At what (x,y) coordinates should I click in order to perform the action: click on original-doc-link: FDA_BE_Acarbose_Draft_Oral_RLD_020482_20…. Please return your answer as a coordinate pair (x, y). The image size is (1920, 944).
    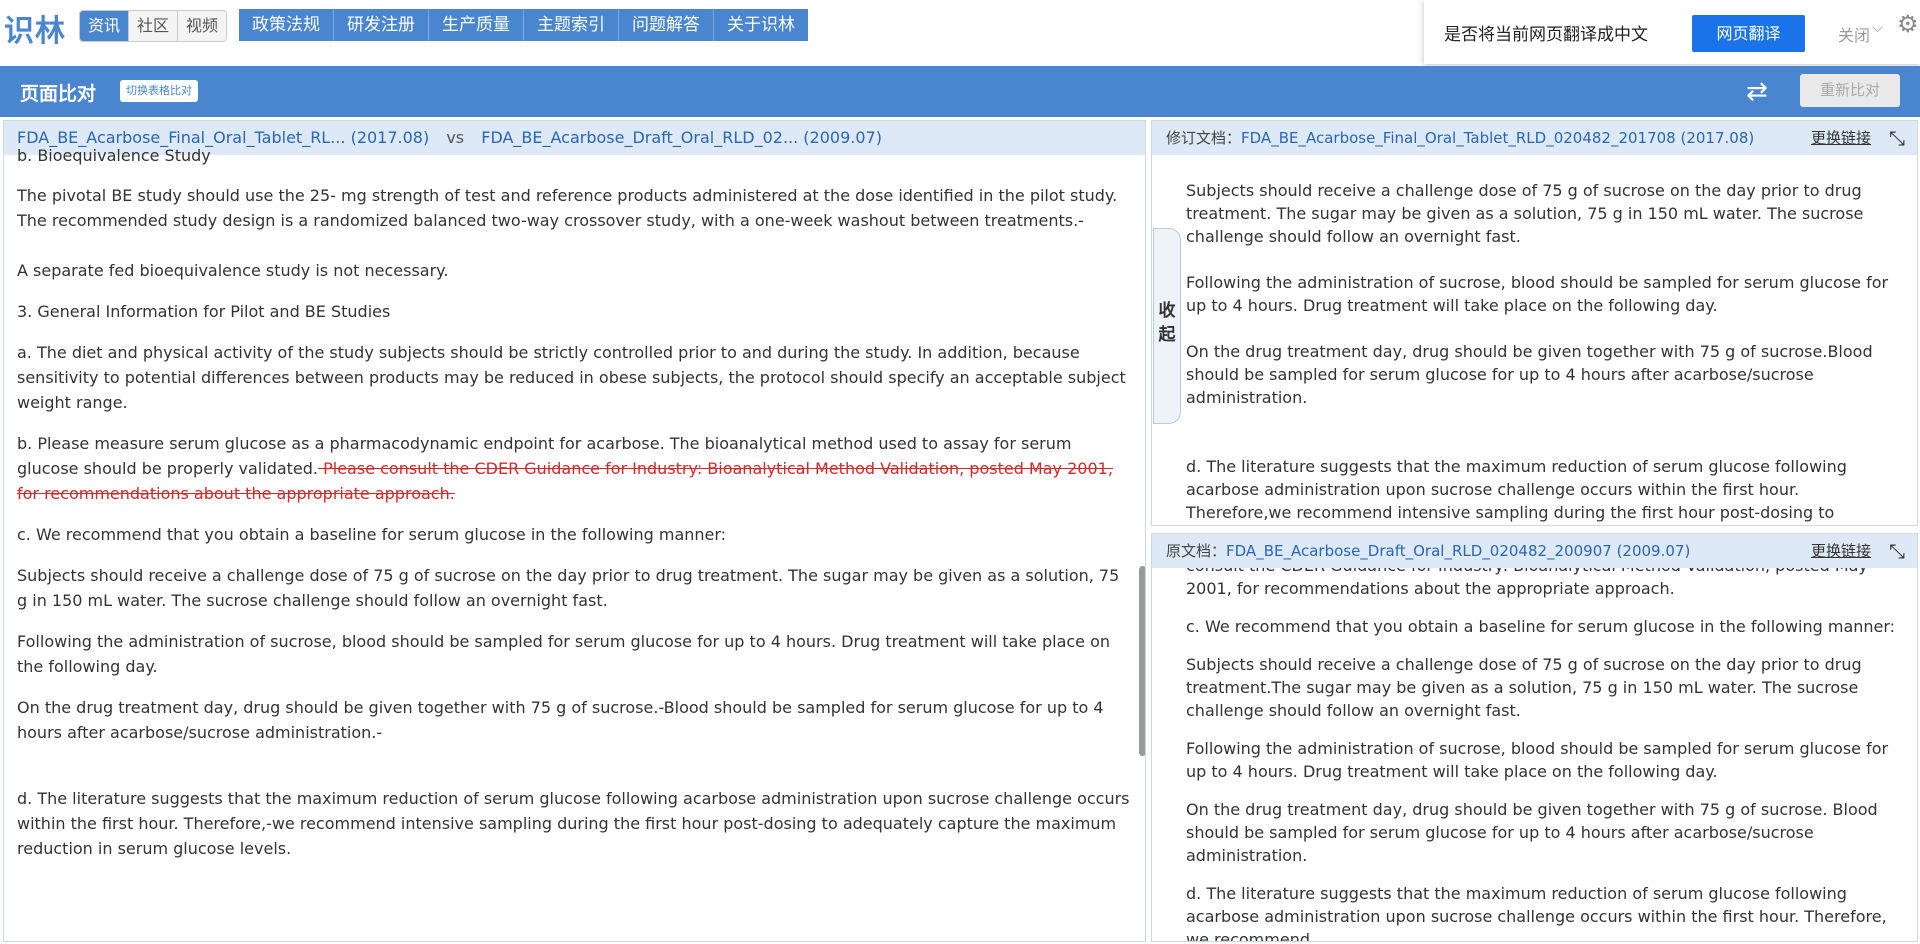
    Looking at the image, I should click on (1458, 551).